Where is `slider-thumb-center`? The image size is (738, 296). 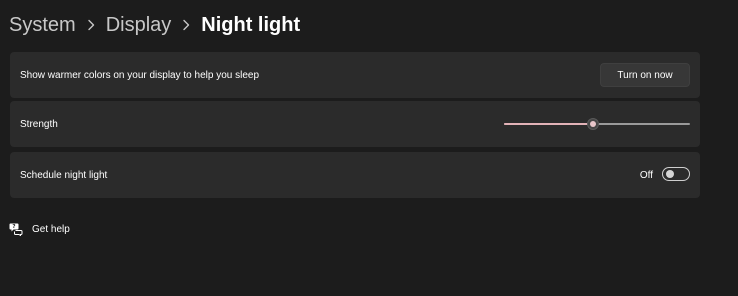 slider-thumb-center is located at coordinates (593, 124).